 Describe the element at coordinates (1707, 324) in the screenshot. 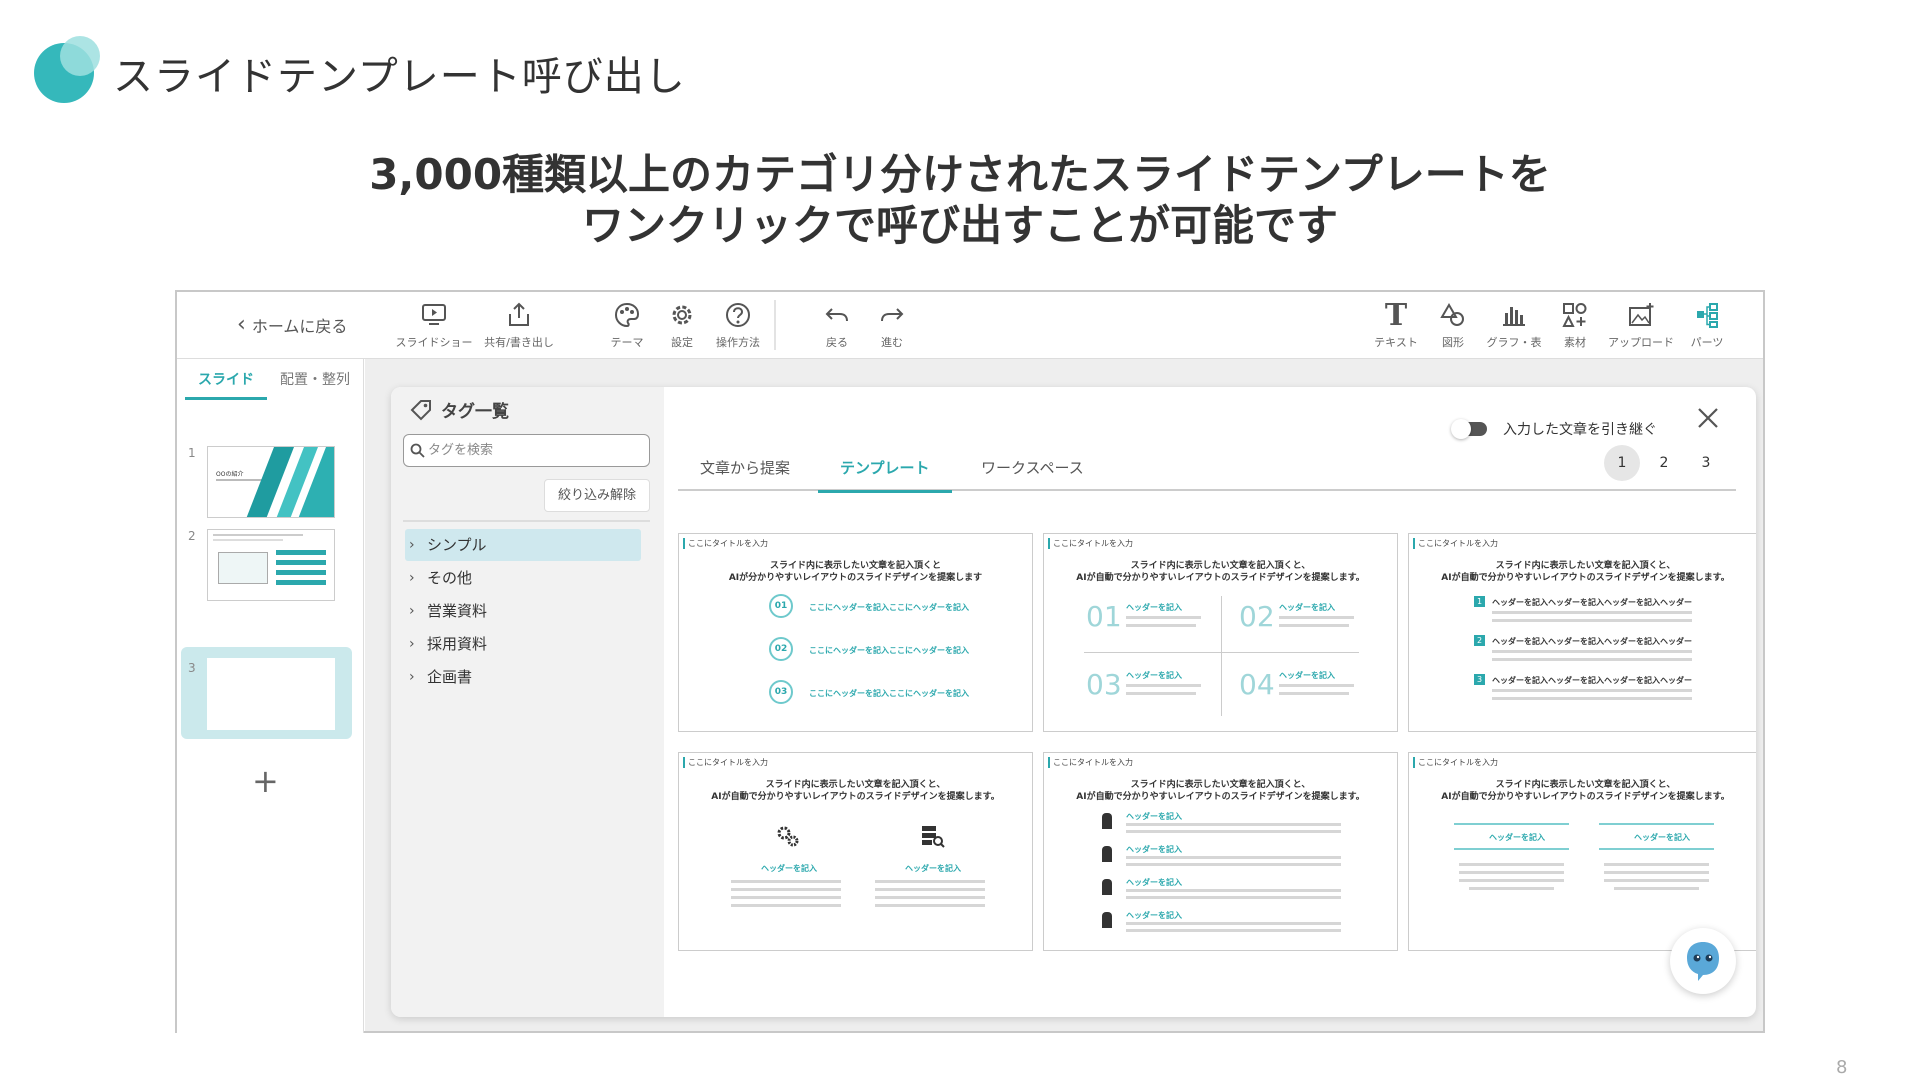

I see `parts-button: パーツ` at that location.